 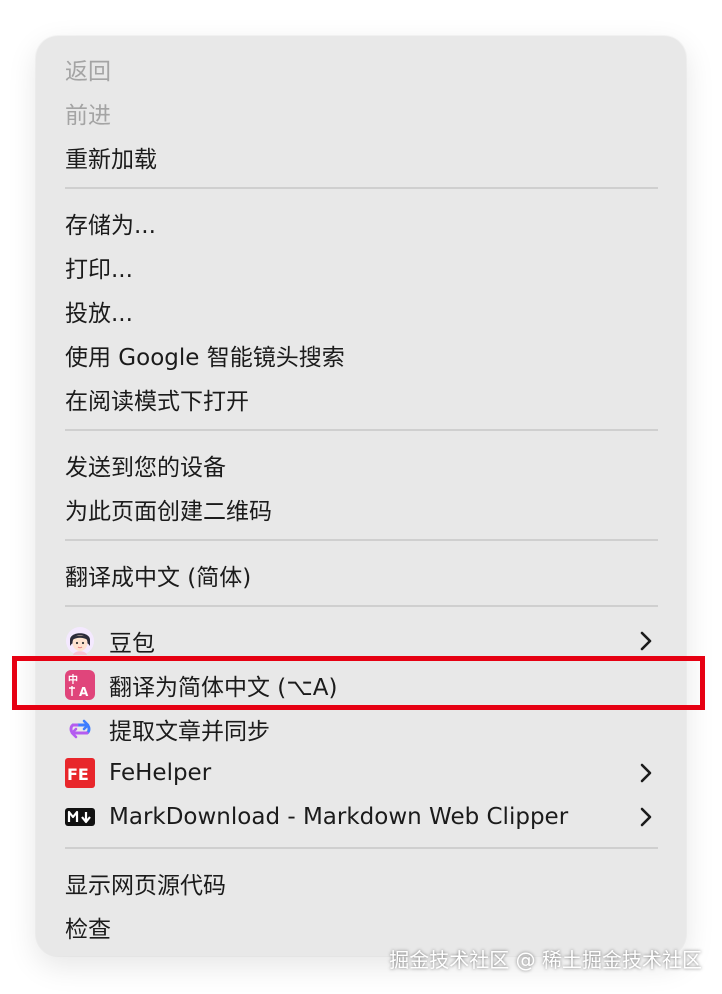 What do you see at coordinates (361, 465) in the screenshot?
I see `menu-item-send-to-devices: 发送到您的设备` at bounding box center [361, 465].